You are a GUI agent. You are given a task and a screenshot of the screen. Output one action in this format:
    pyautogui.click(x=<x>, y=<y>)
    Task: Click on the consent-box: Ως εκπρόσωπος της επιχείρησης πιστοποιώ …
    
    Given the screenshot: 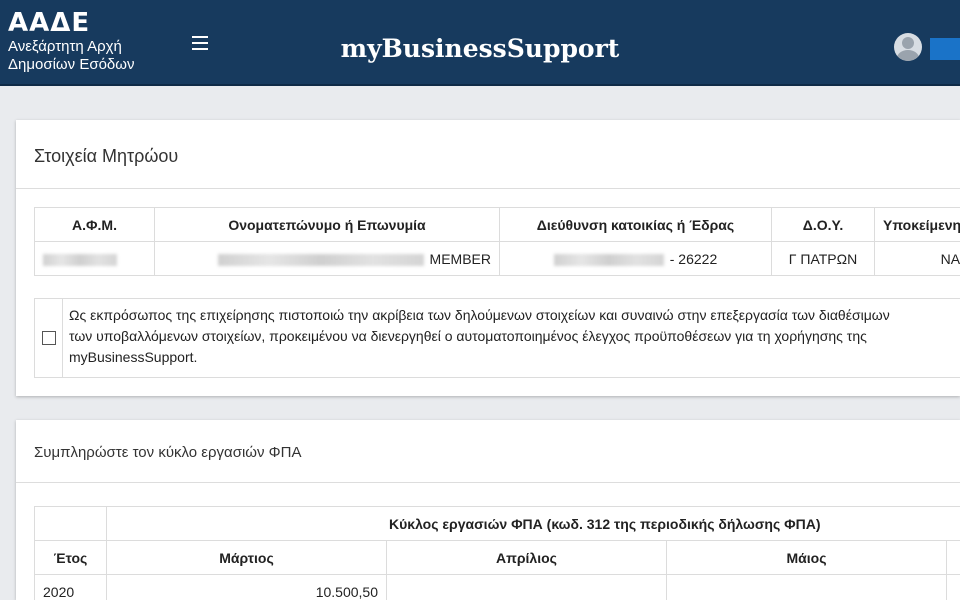 What is the action you would take?
    pyautogui.click(x=497, y=338)
    